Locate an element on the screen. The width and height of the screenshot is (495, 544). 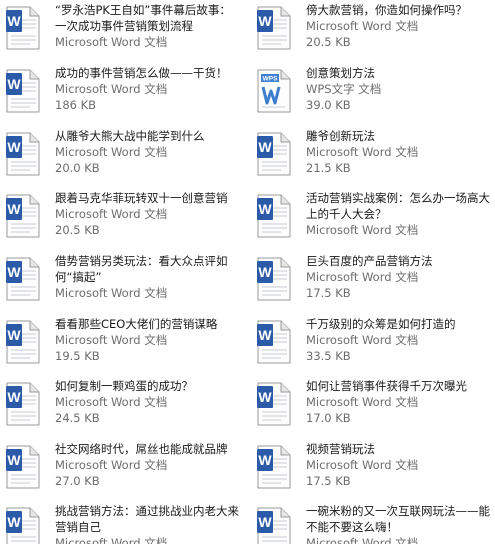
file-details: 借势营销另类玩法：看大众点评如何“搞起” Microsoft Word 文档 is located at coordinates (147, 277).